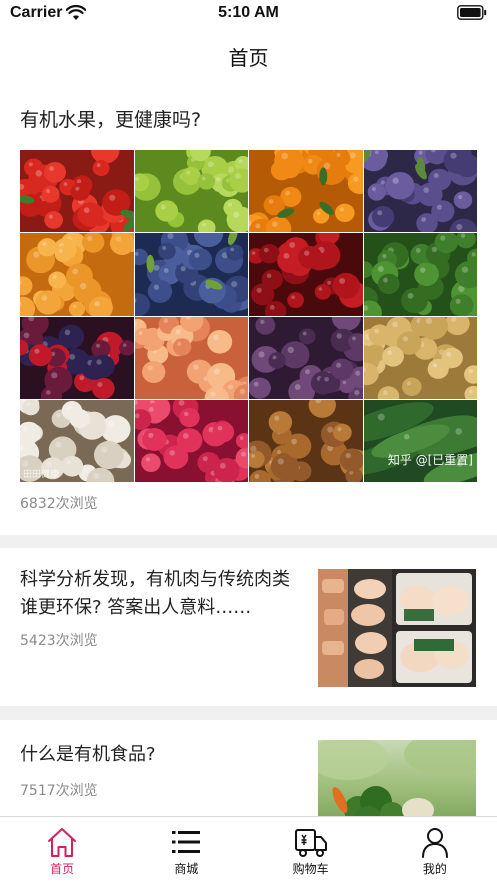 The height and width of the screenshot is (883, 497). What do you see at coordinates (248, 12) in the screenshot?
I see `status-time: 5:10 AM` at bounding box center [248, 12].